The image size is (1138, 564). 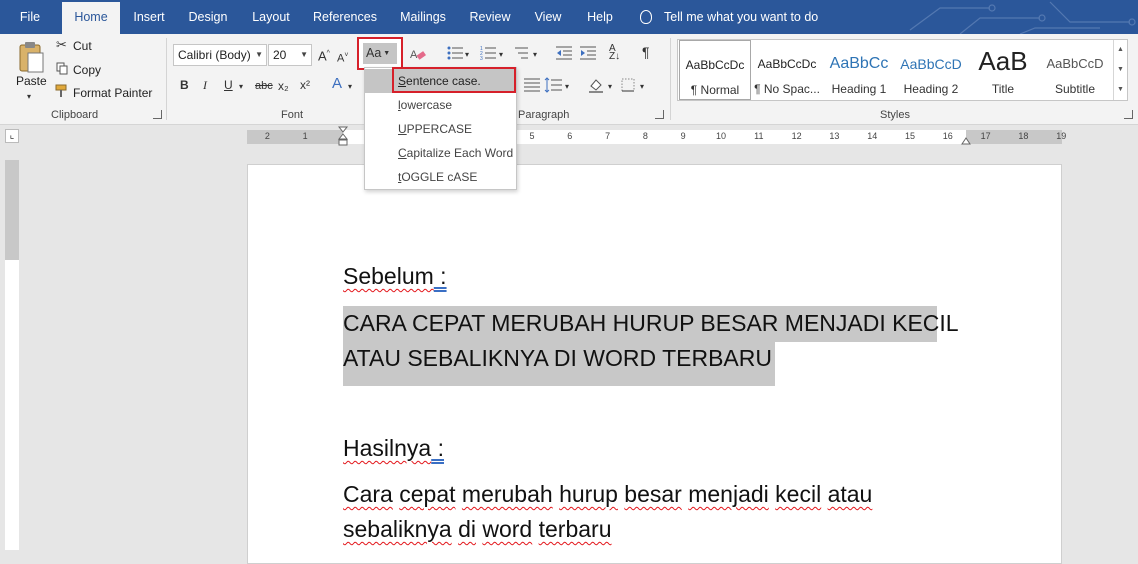 What do you see at coordinates (374, 53) in the screenshot?
I see `change-case-label: Aa` at bounding box center [374, 53].